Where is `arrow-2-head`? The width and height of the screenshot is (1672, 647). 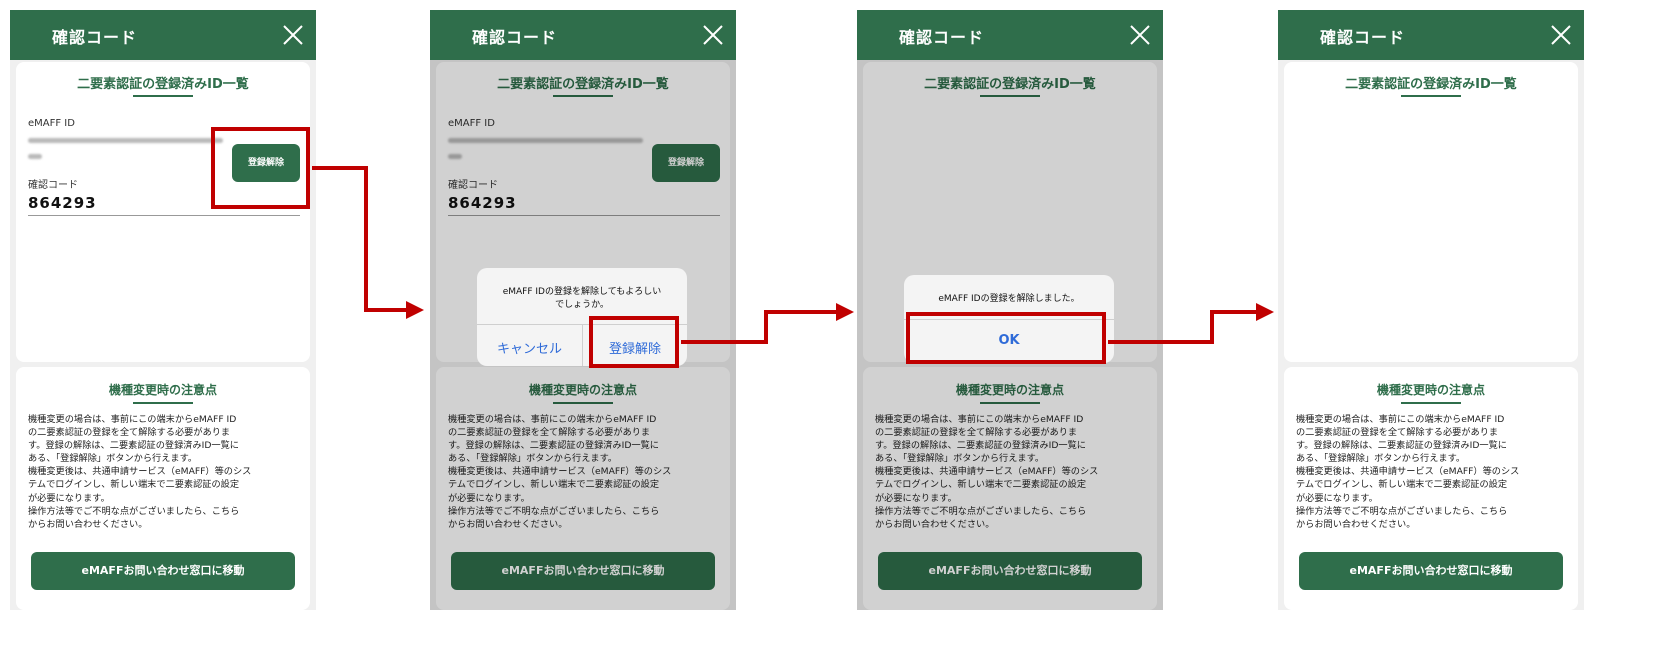
arrow-2-head is located at coordinates (845, 312).